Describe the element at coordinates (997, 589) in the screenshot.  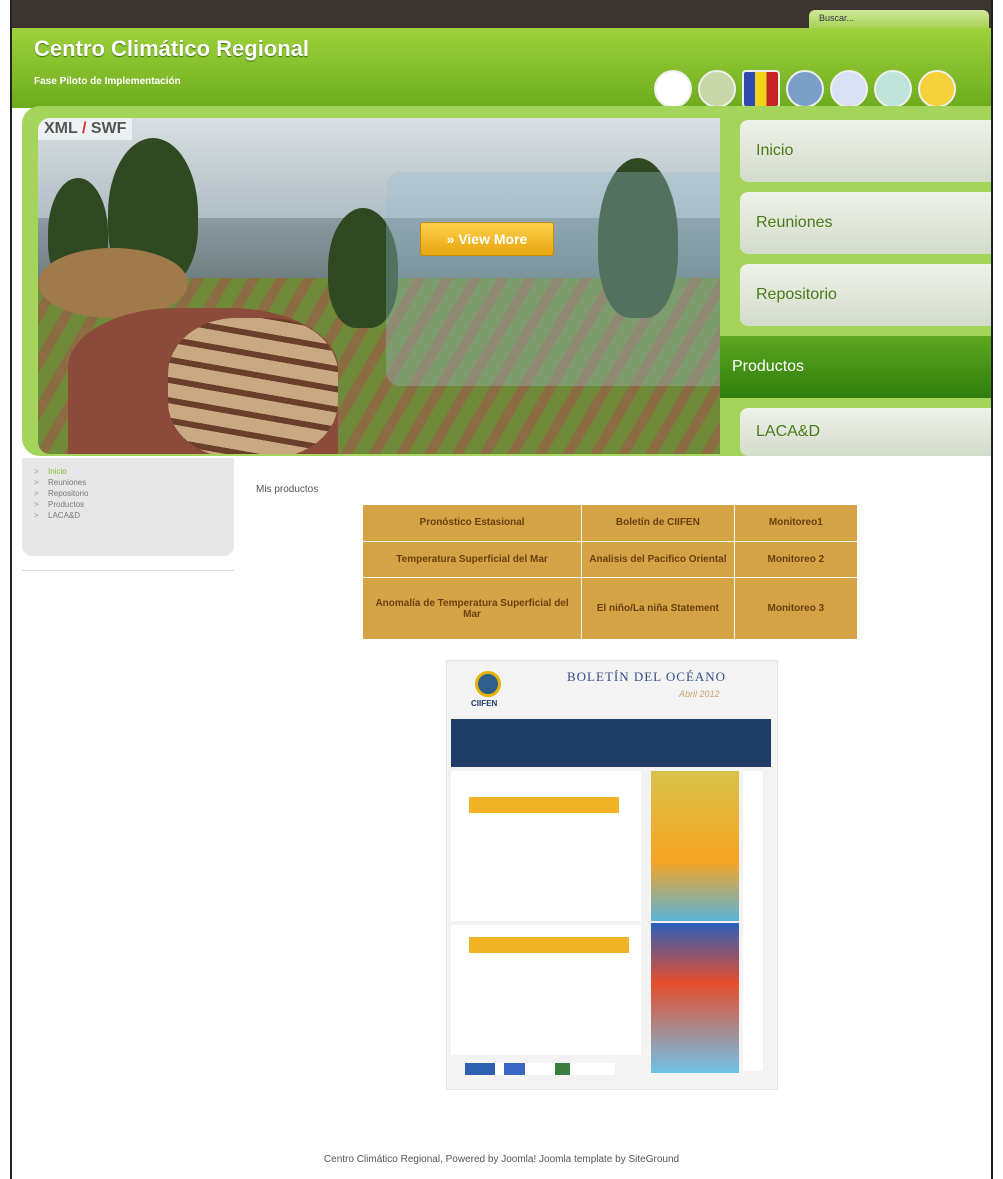
I see `right-scroll-edge` at that location.